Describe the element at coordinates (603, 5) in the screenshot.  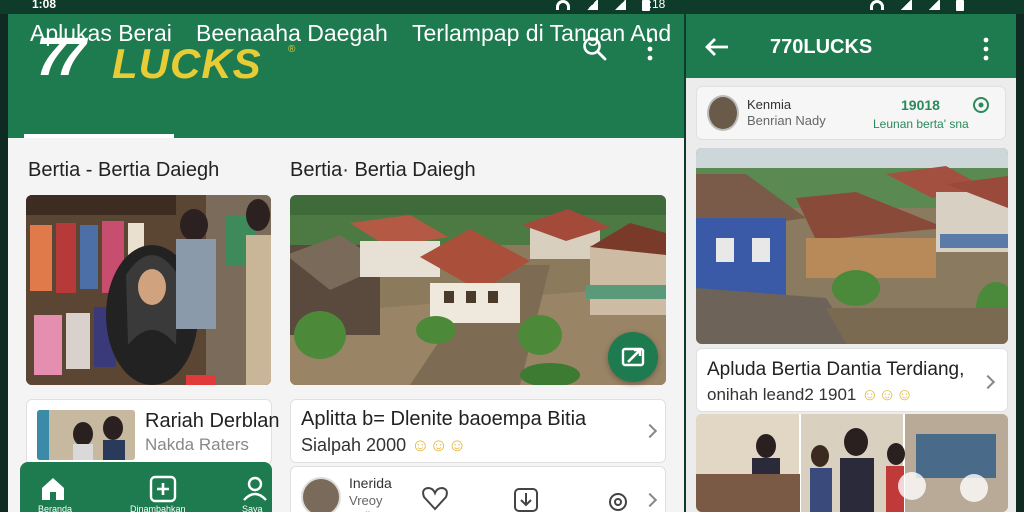
I see `status-icons` at that location.